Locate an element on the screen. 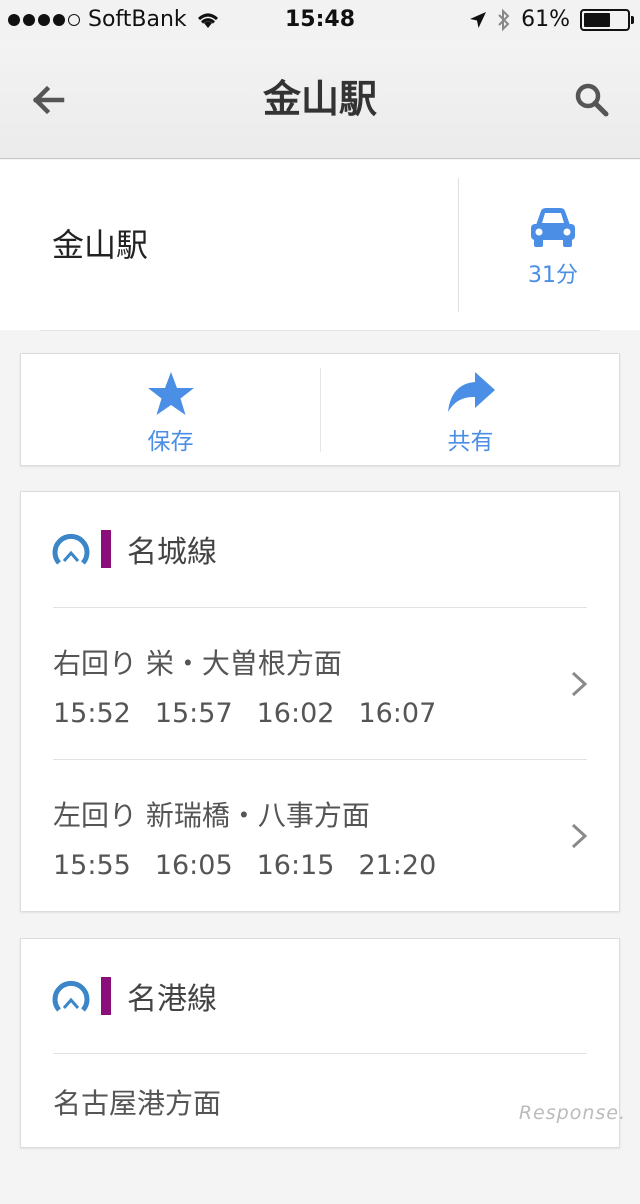 The height and width of the screenshot is (1204, 640). drive-time-label: 31分 is located at coordinates (553, 275).